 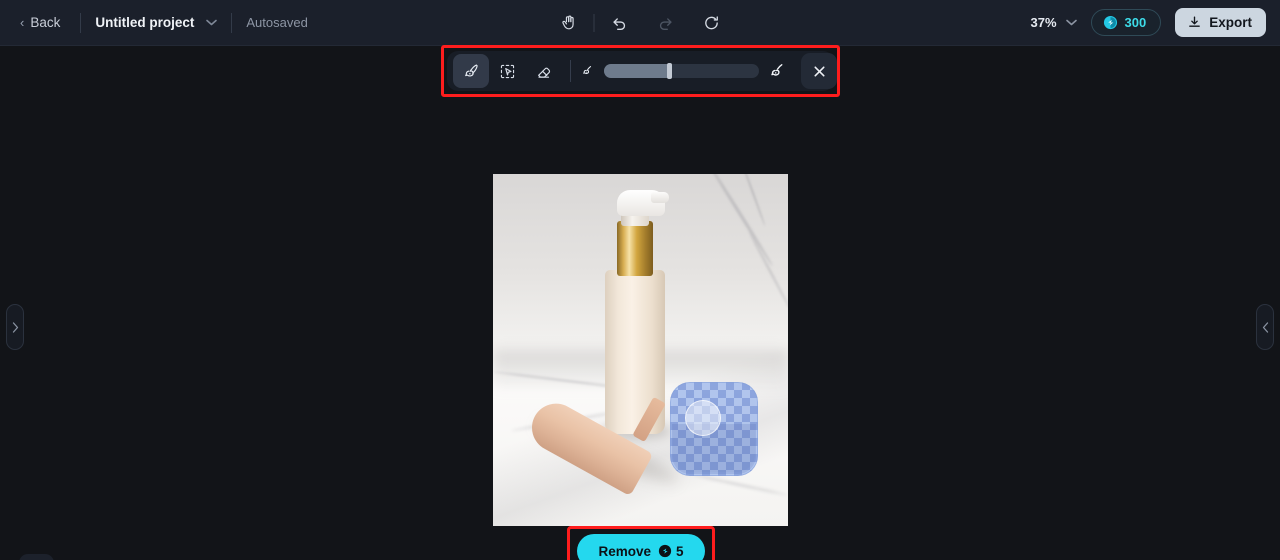 What do you see at coordinates (588, 71) in the screenshot?
I see `brush-small-icon` at bounding box center [588, 71].